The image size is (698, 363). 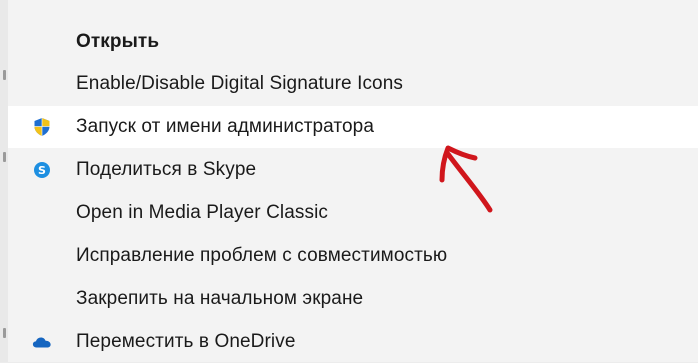 I want to click on menu-item-label: Запуск от имени администратора, so click(x=225, y=126).